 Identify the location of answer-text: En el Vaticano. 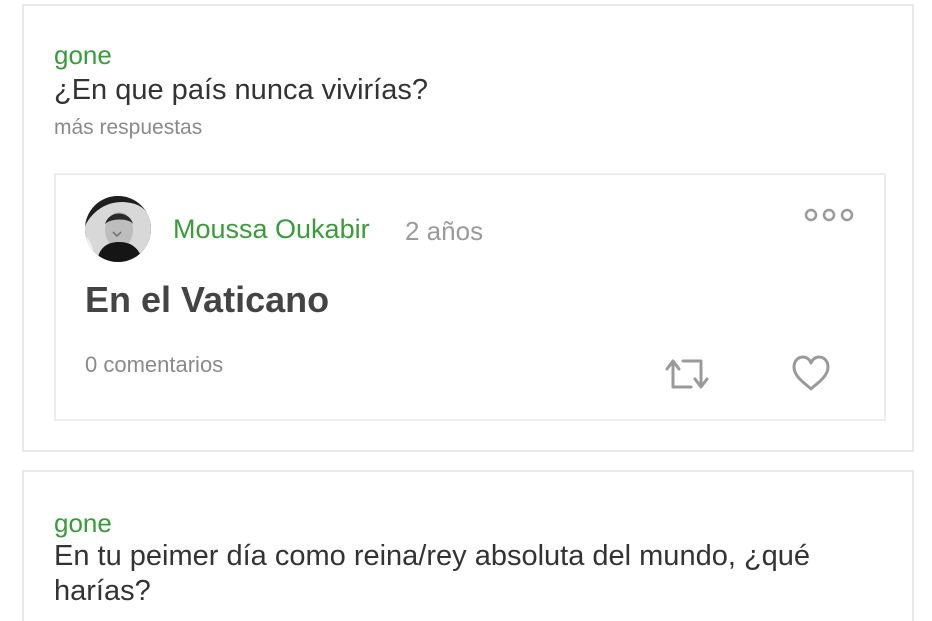
(207, 299).